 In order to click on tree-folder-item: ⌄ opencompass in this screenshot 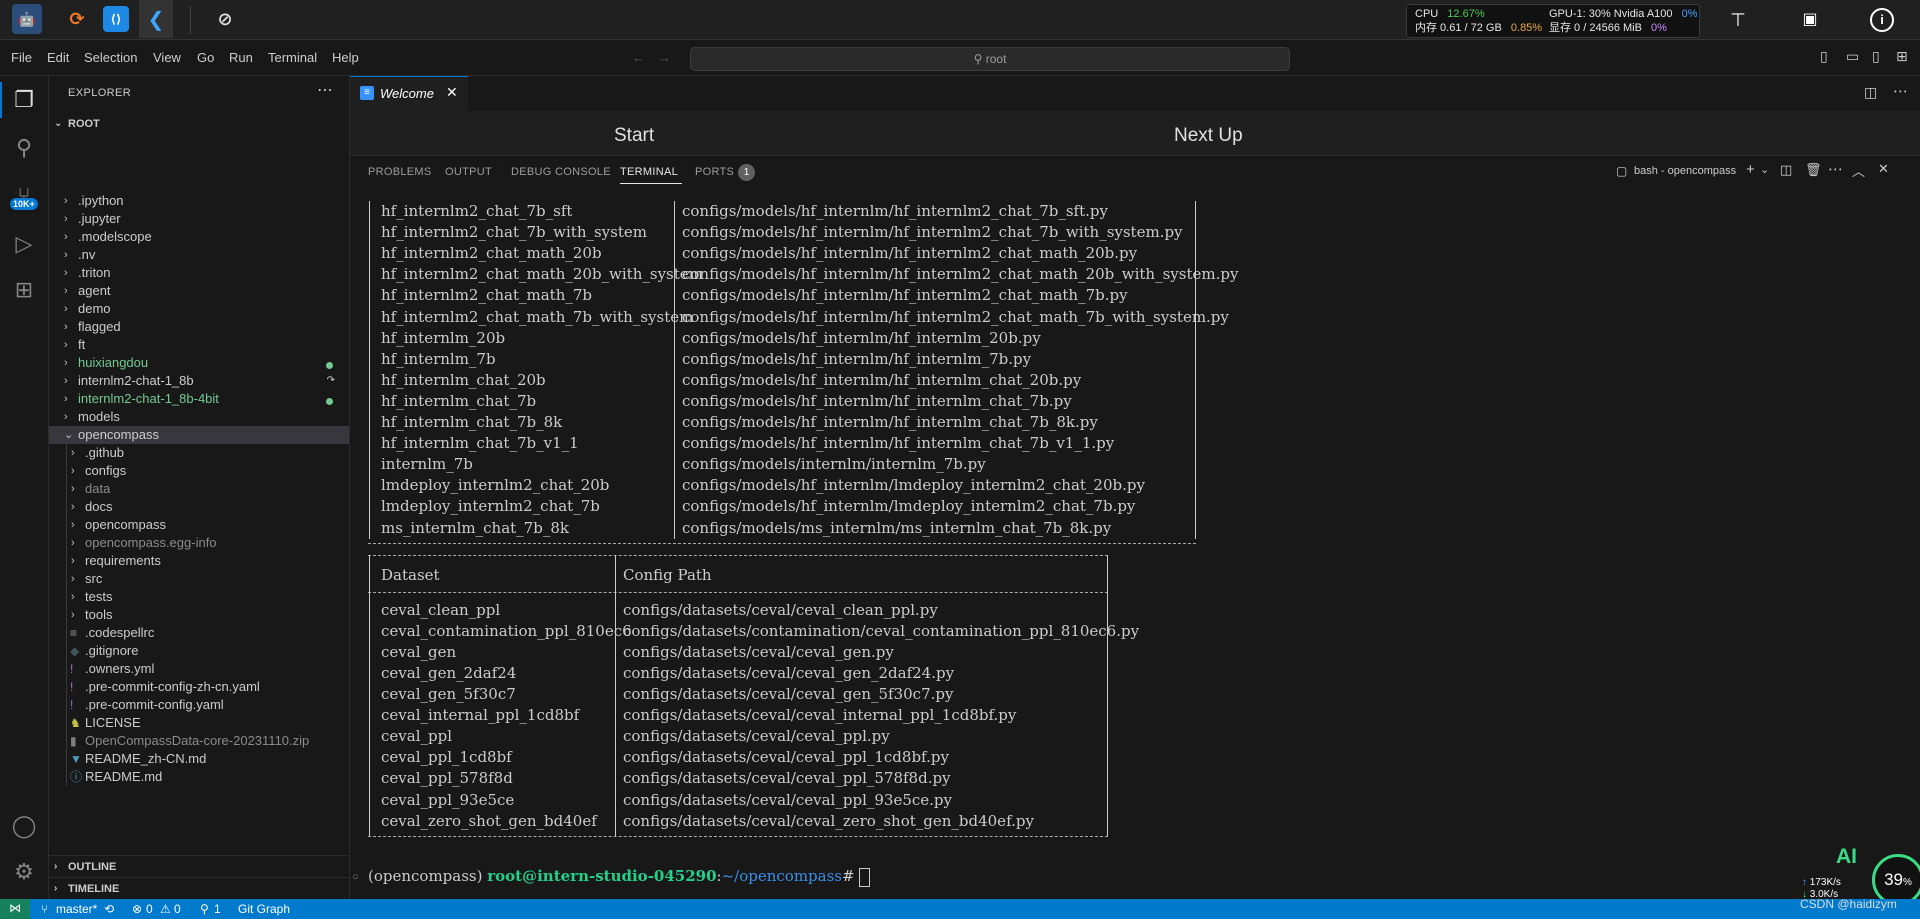, I will do `click(199, 435)`.